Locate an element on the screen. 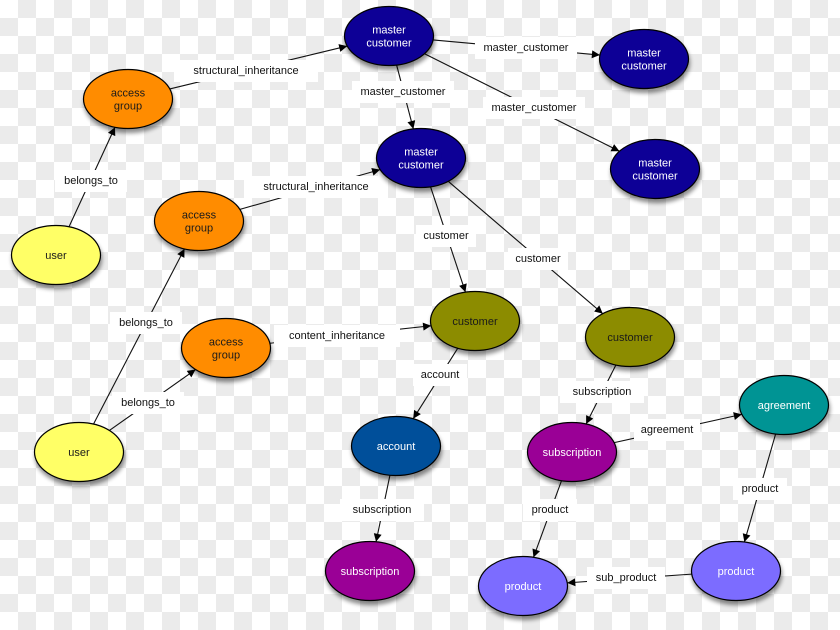  node-label: account is located at coordinates (396, 447).